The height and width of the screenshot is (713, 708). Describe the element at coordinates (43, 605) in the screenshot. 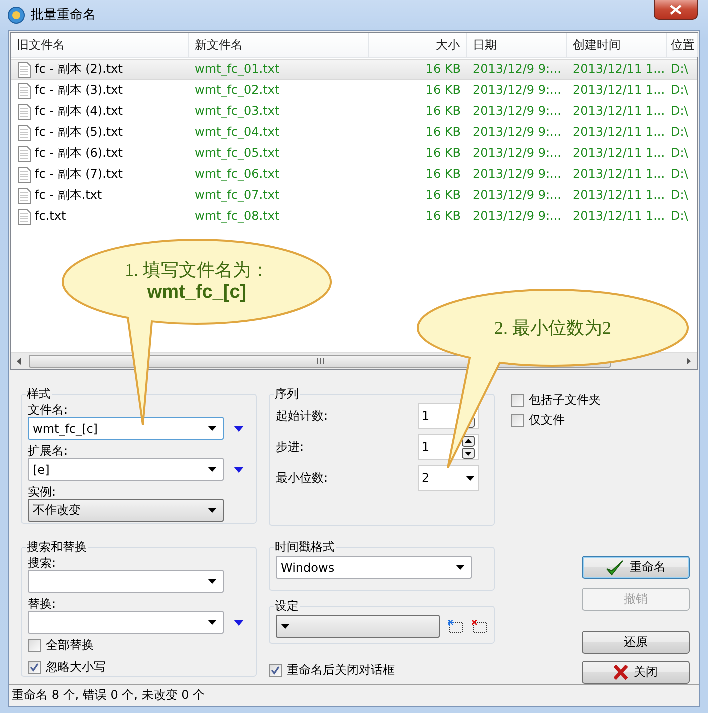

I see `field-label: 替换:` at that location.